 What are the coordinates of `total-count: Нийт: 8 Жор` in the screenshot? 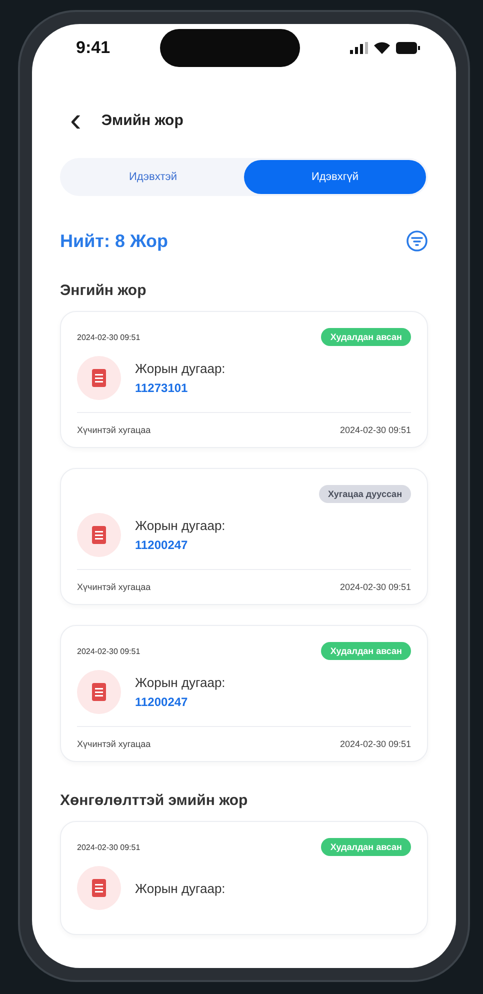 It's located at (114, 241).